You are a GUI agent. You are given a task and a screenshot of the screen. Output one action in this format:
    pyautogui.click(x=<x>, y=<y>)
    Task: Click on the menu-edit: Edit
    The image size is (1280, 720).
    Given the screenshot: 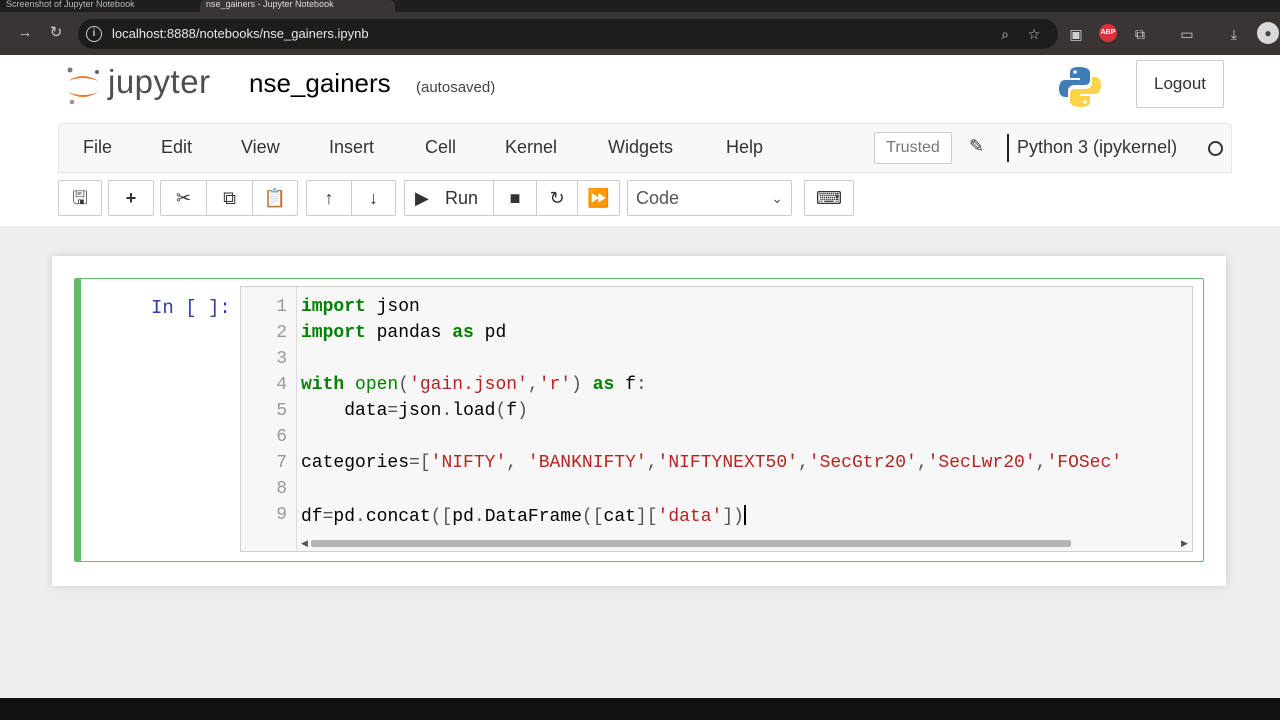 What is the action you would take?
    pyautogui.click(x=176, y=147)
    